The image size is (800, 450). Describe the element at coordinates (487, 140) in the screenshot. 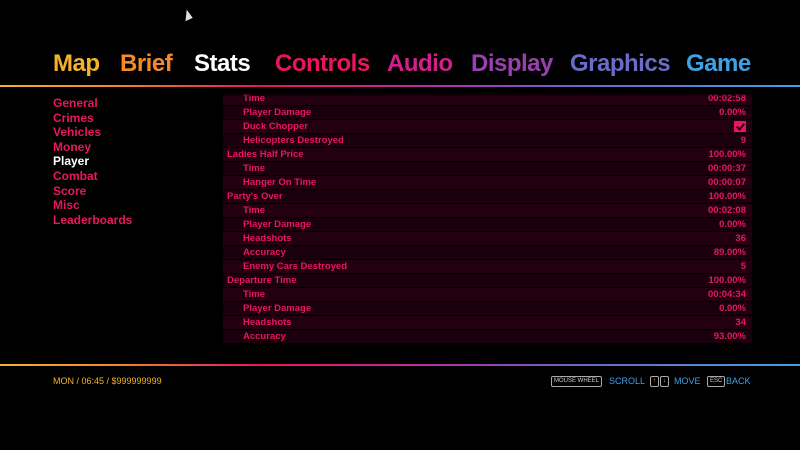

I see `stat-row: Helicopters Destroyed 9` at that location.